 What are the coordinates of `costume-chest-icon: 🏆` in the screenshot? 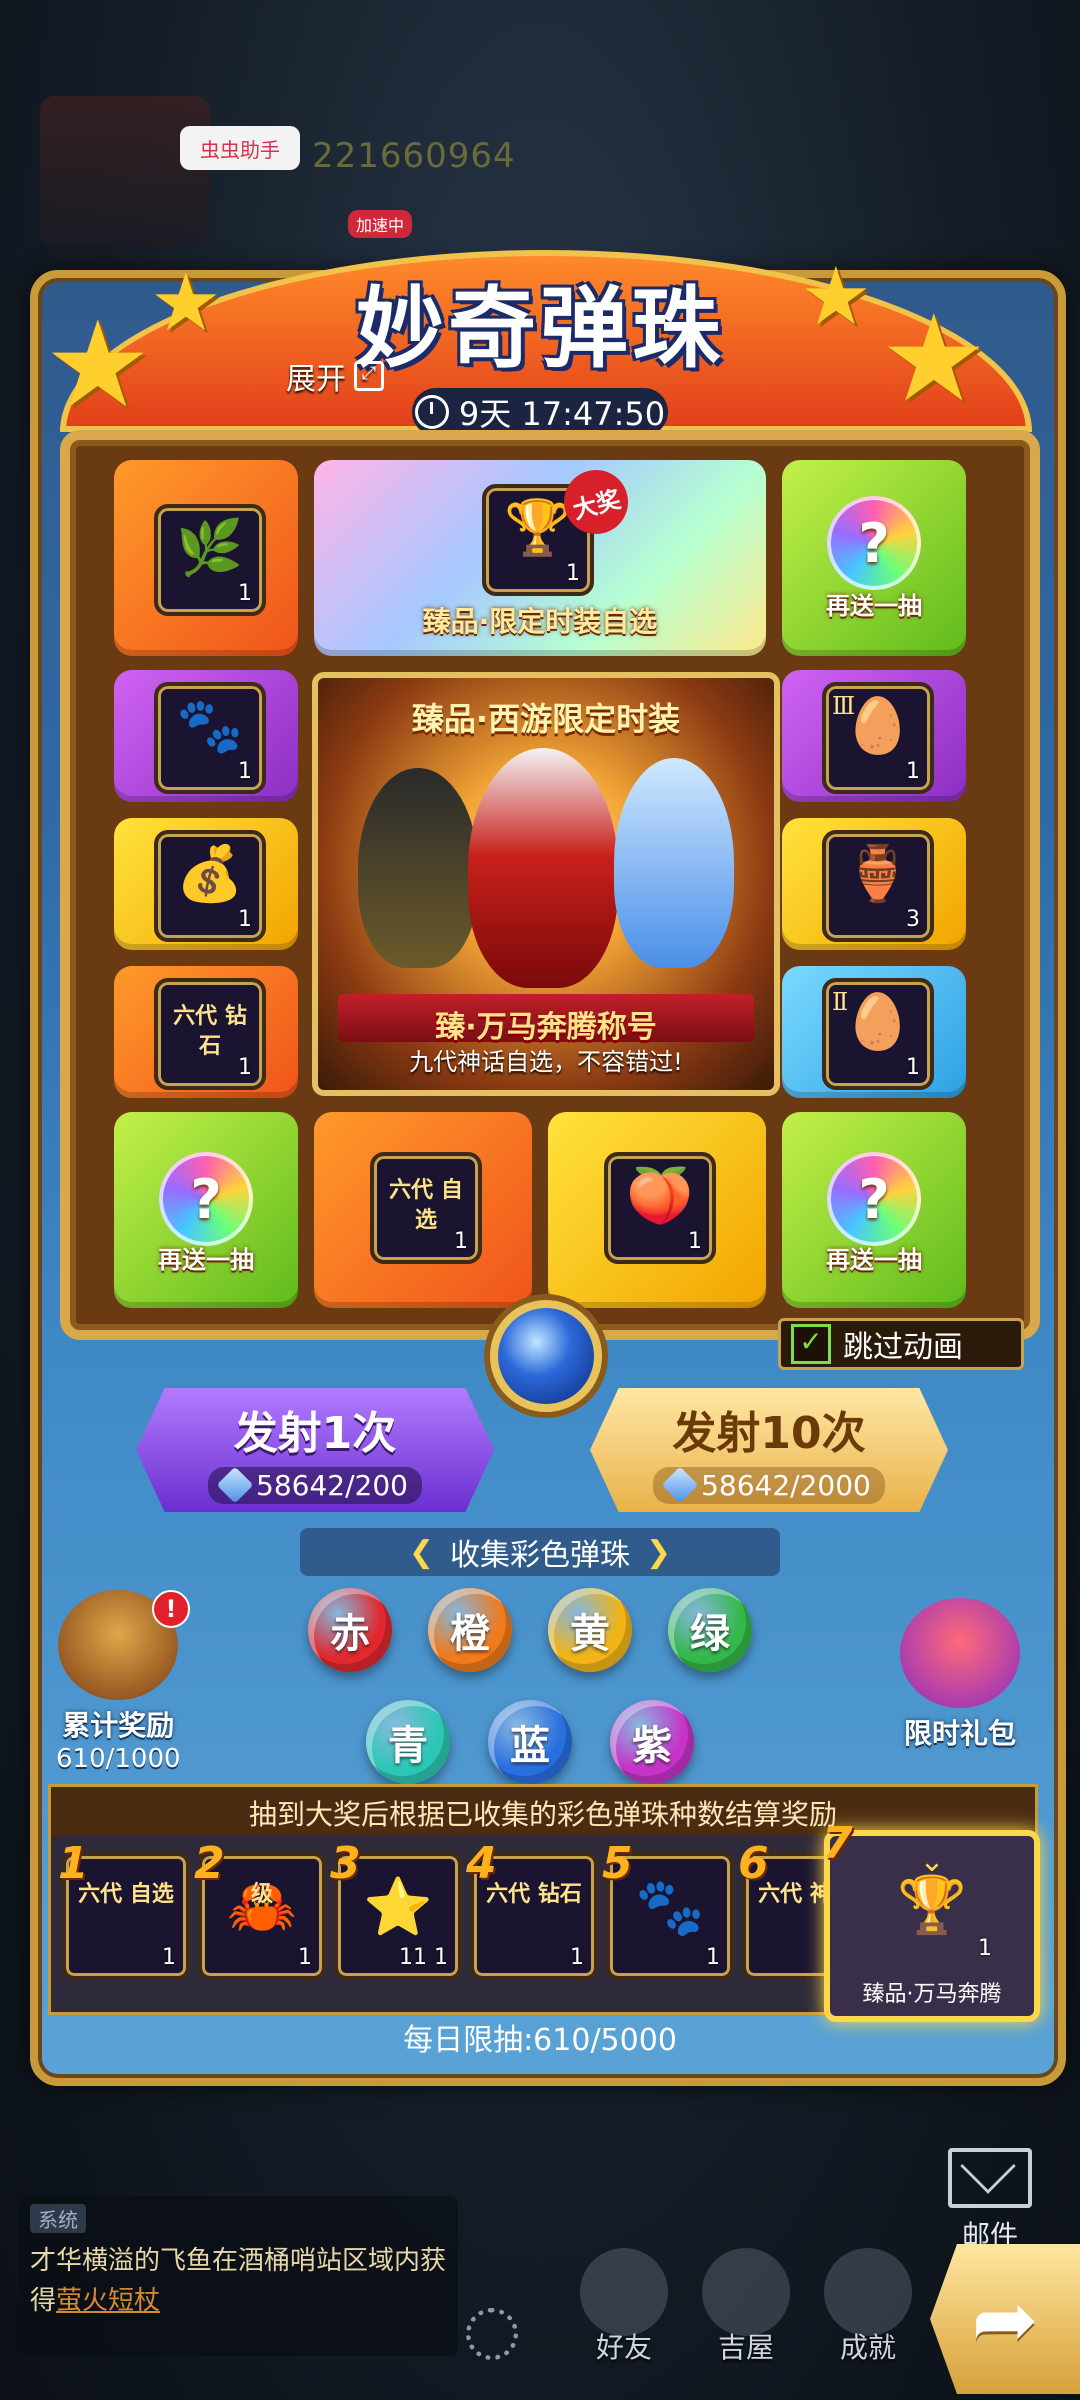 It's located at (932, 1905).